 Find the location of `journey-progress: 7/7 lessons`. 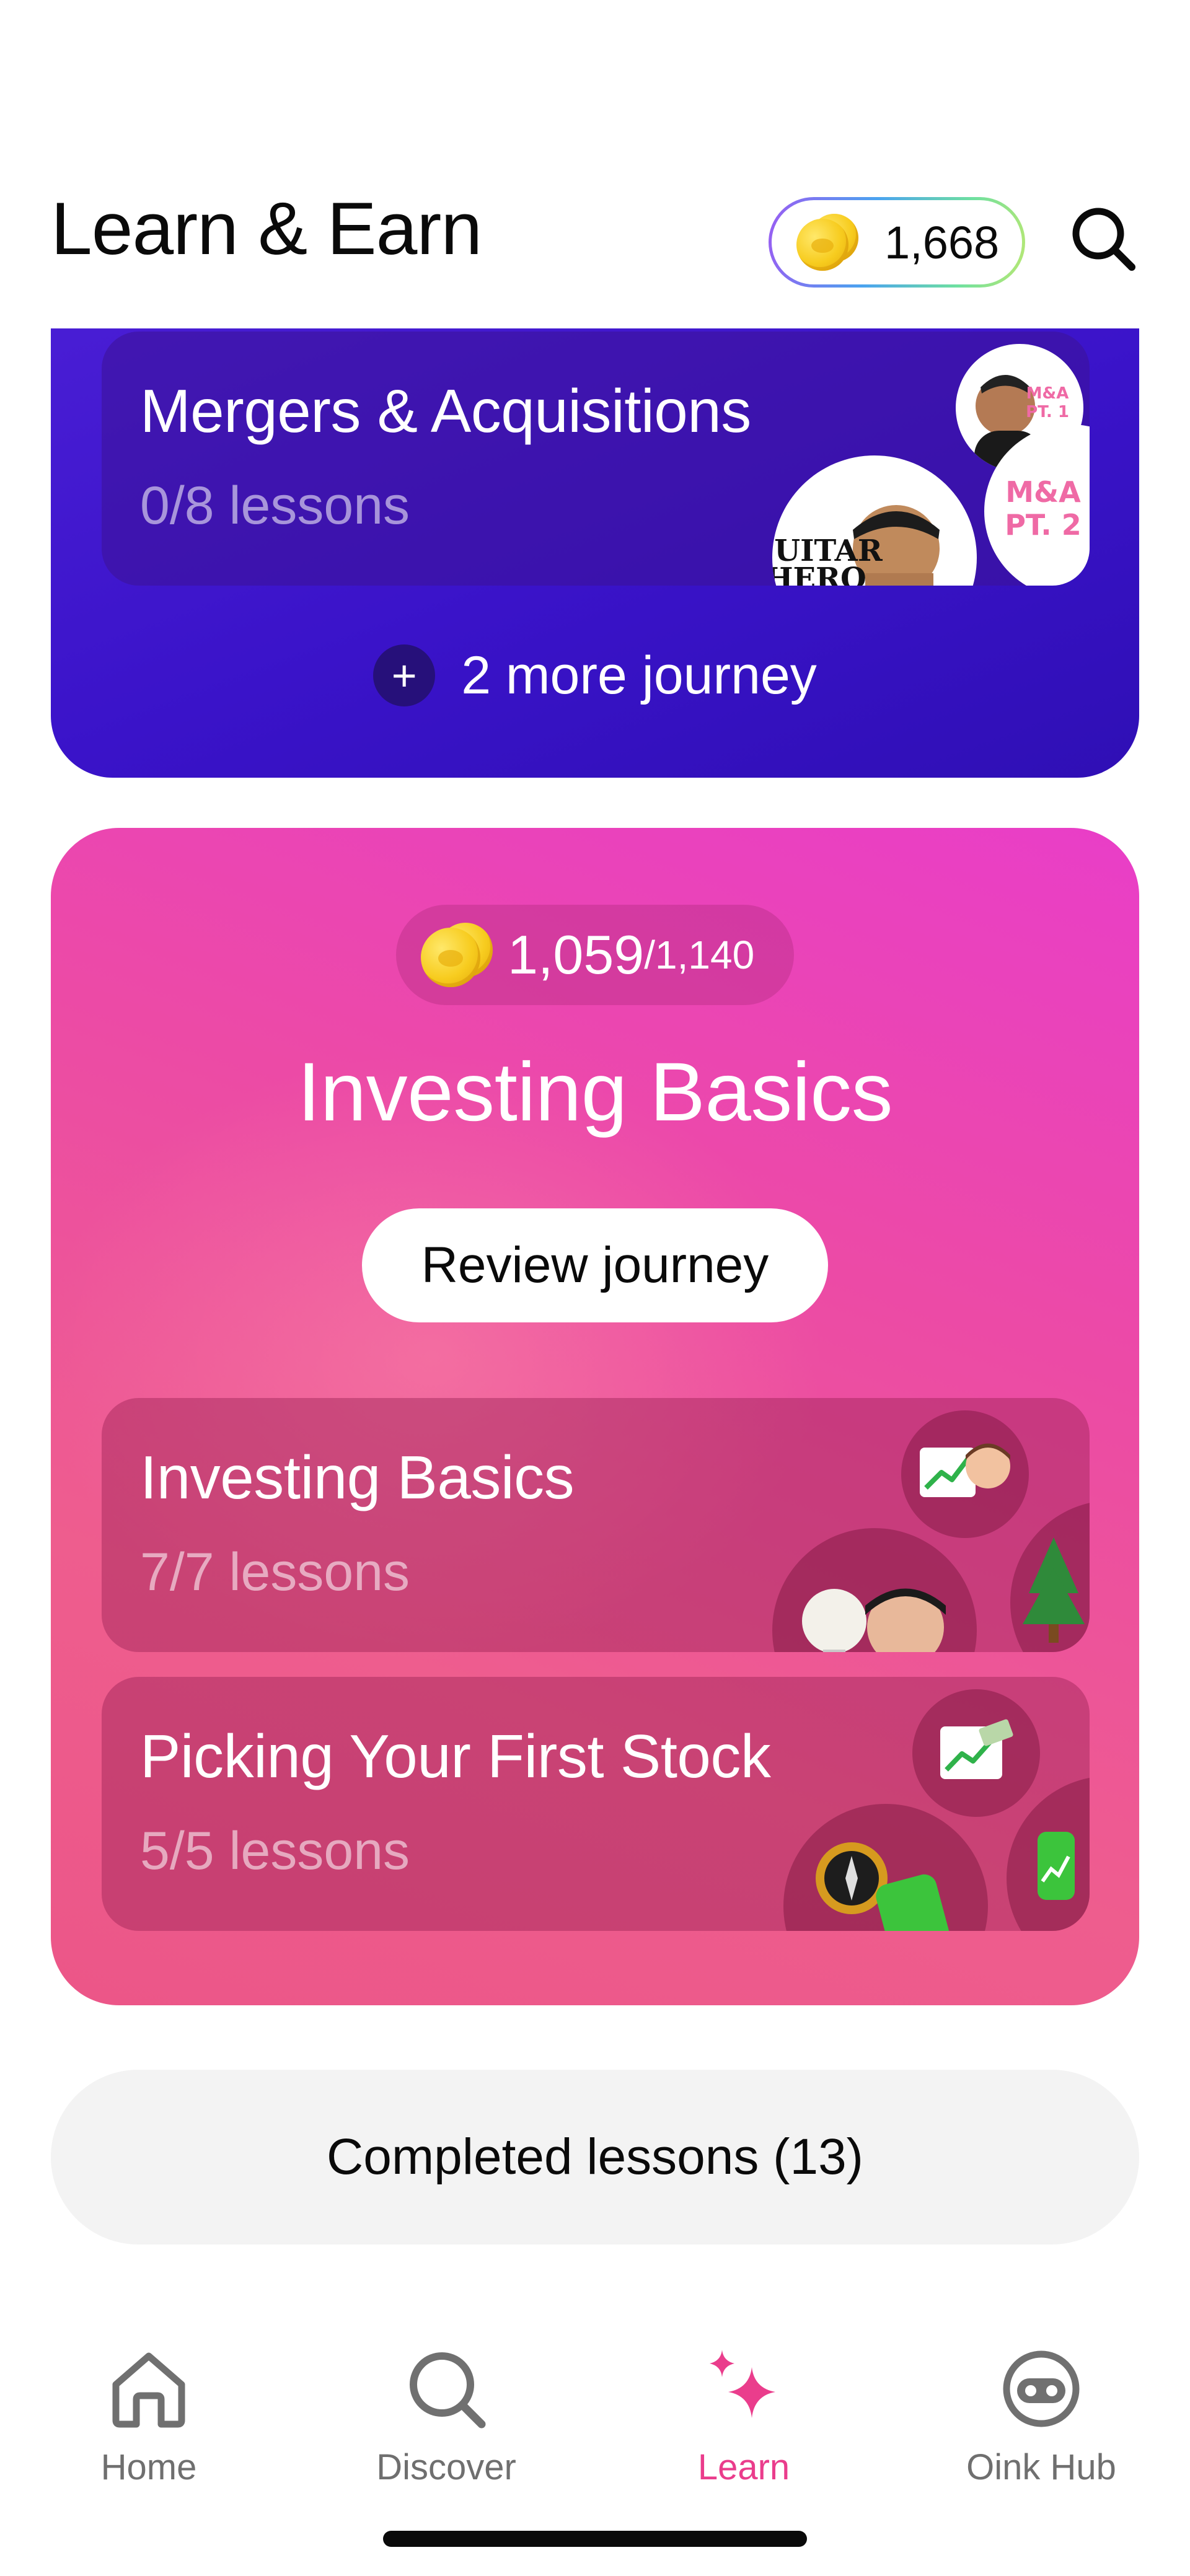

journey-progress: 7/7 lessons is located at coordinates (275, 1572).